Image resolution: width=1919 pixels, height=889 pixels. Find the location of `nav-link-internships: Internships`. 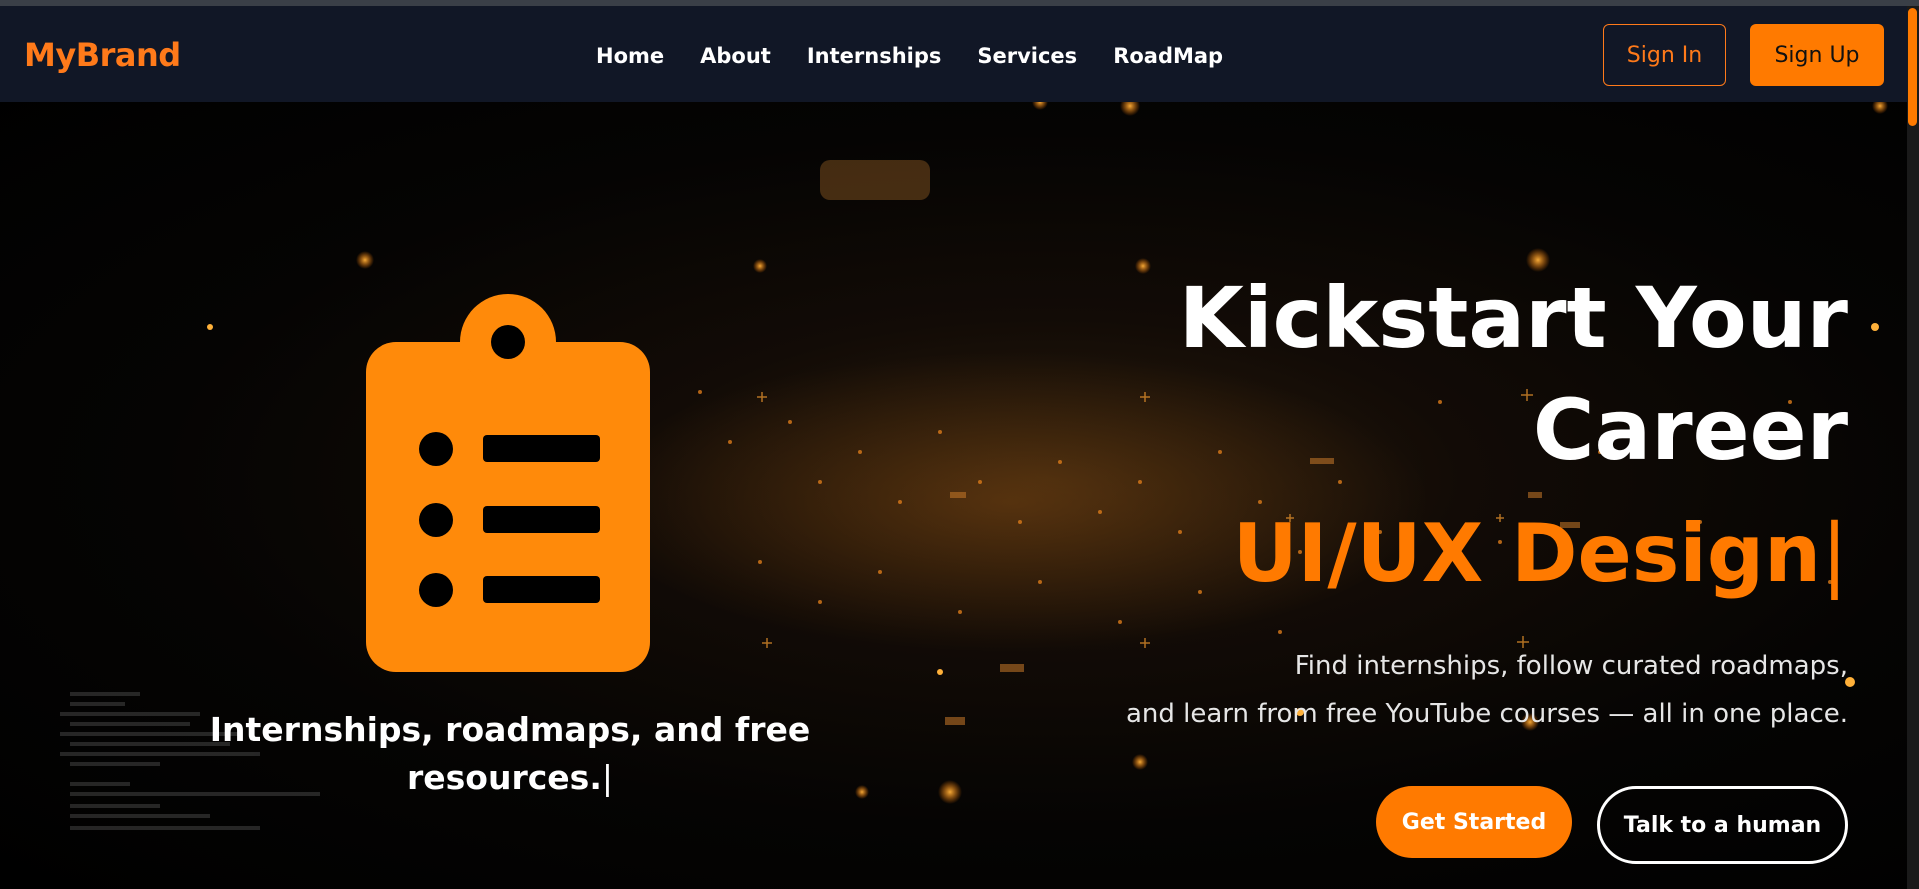

nav-link-internships: Internships is located at coordinates (874, 56).